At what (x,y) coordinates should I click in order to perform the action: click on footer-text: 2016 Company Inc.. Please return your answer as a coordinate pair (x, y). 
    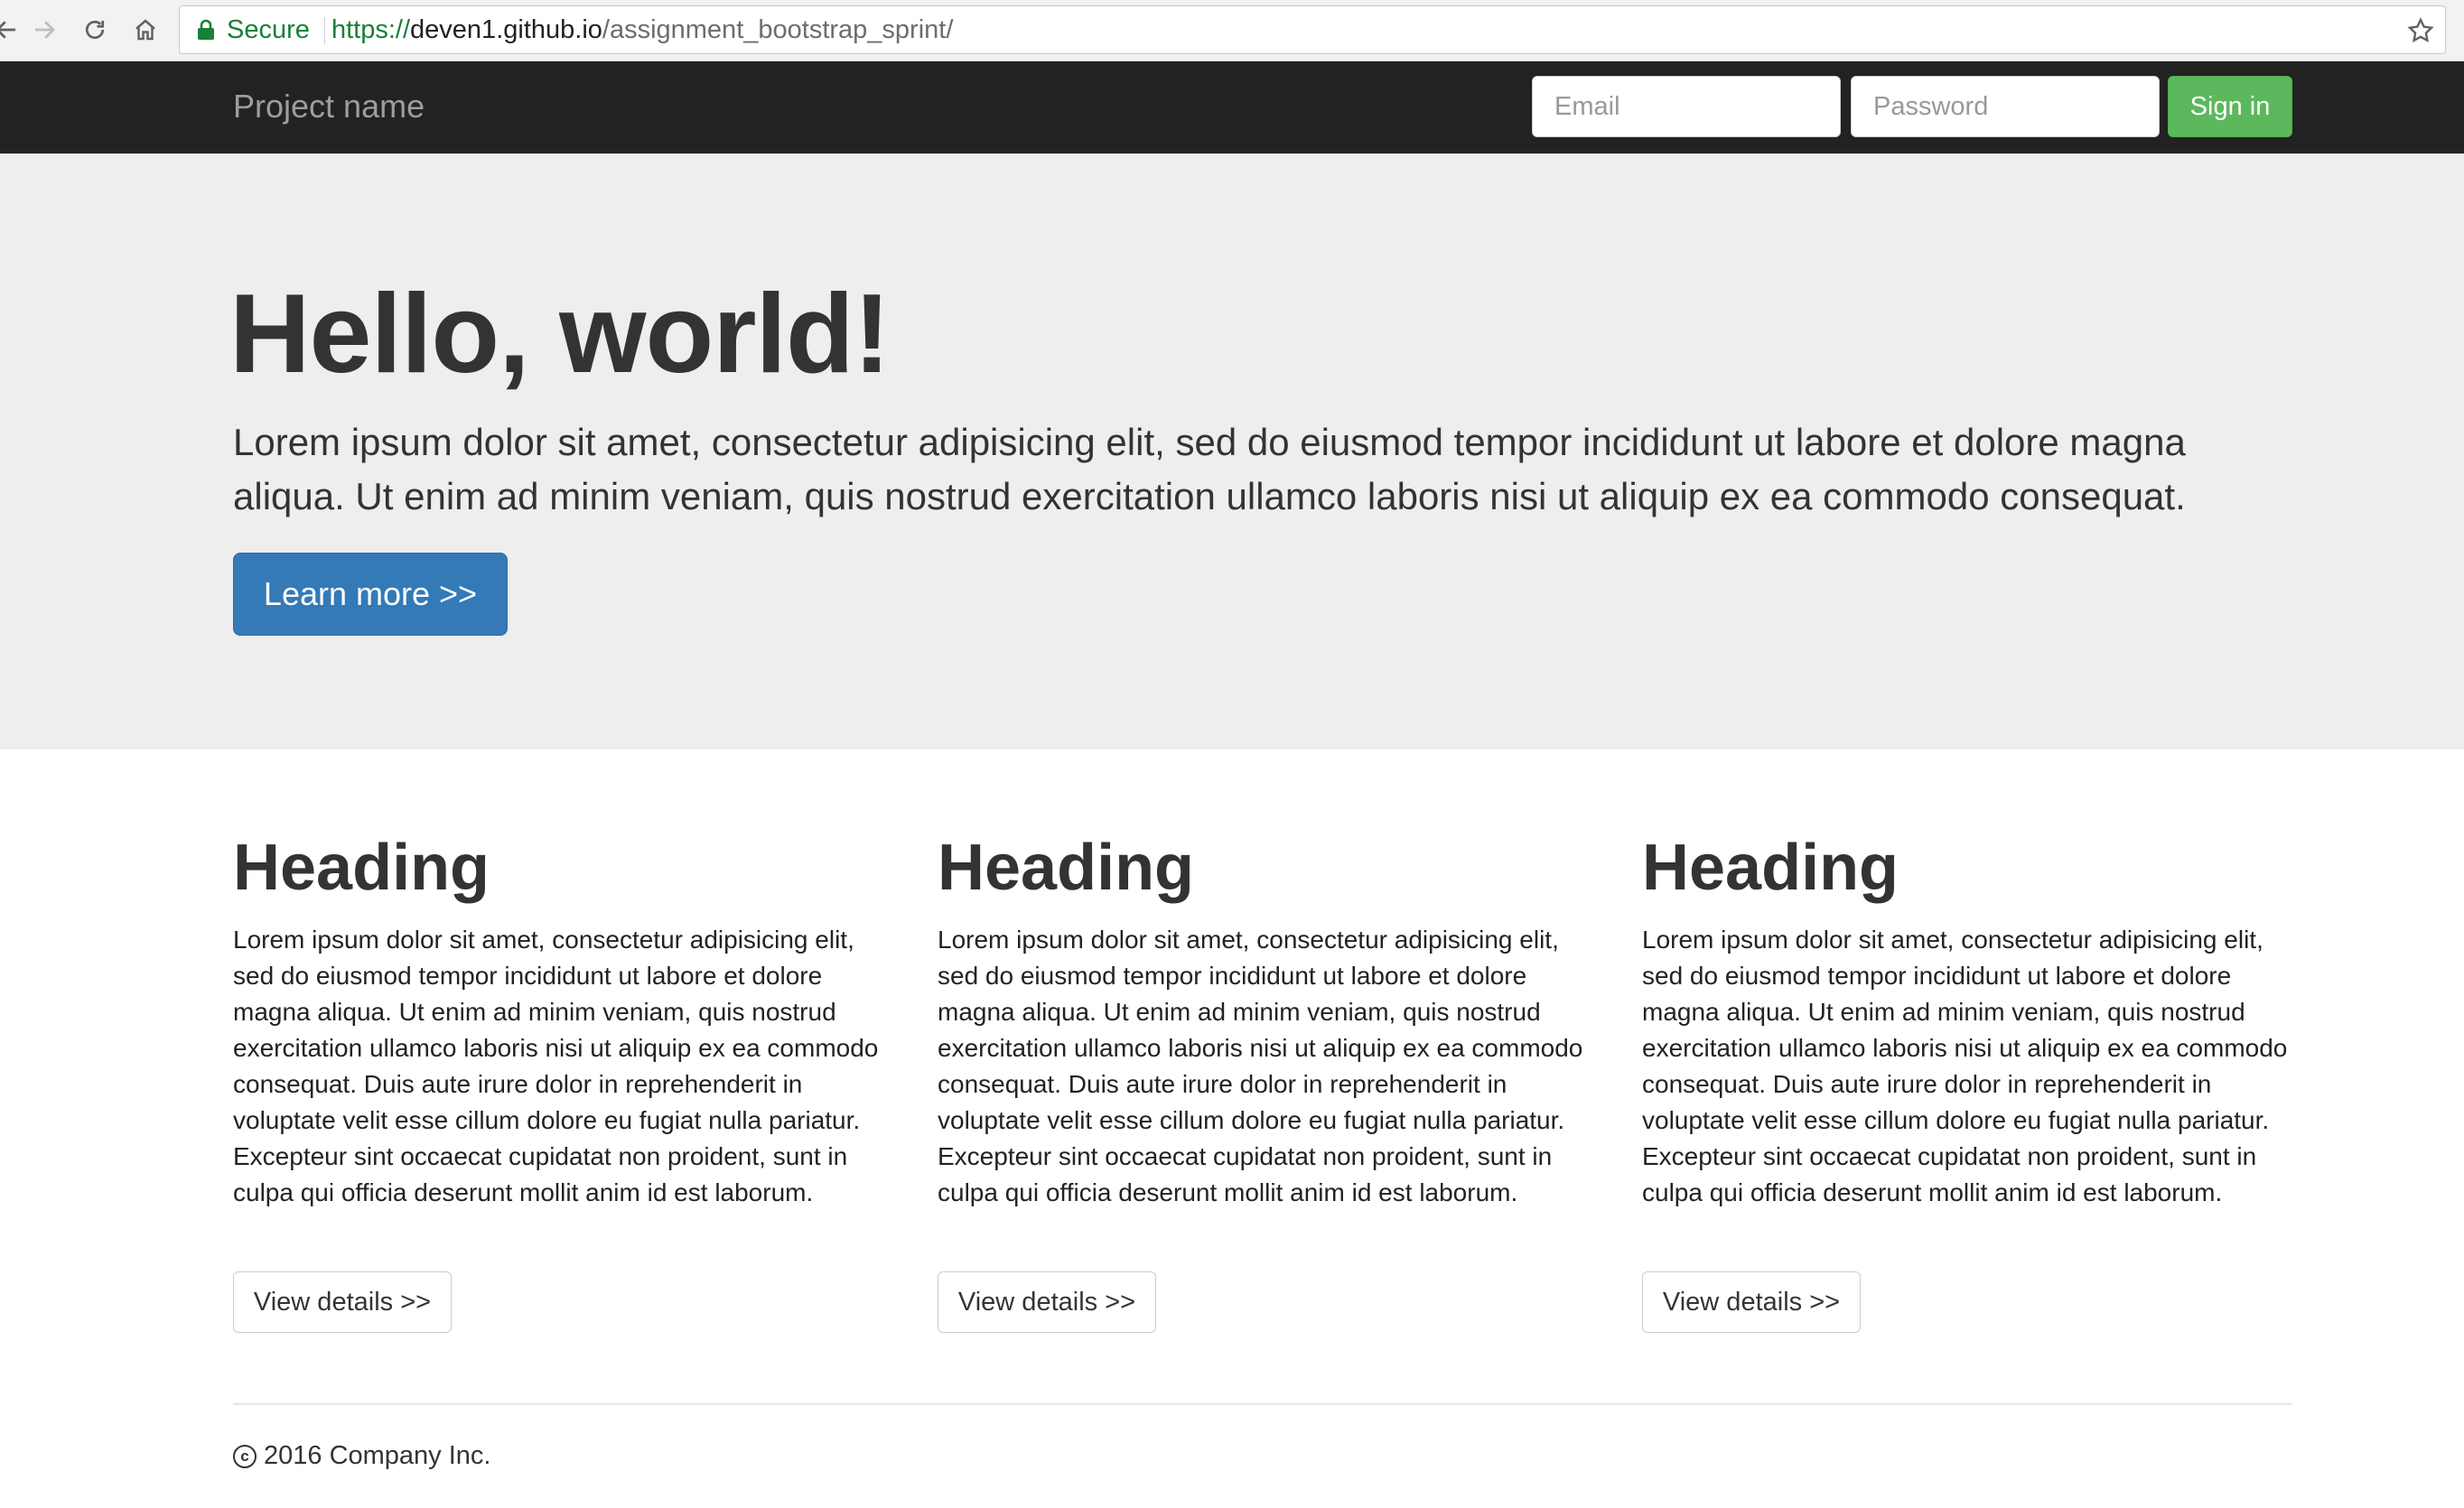
    Looking at the image, I should click on (377, 1455).